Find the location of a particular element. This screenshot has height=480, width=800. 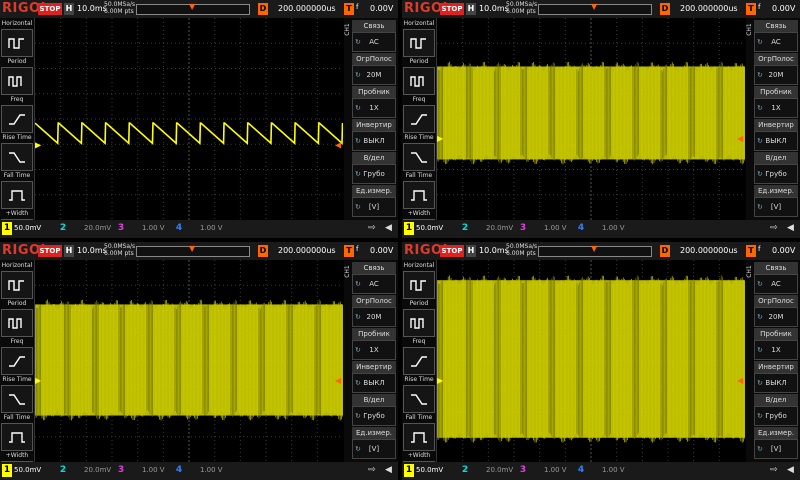

channel-menu-item: Пробник ↻ 1X is located at coordinates (374, 344).